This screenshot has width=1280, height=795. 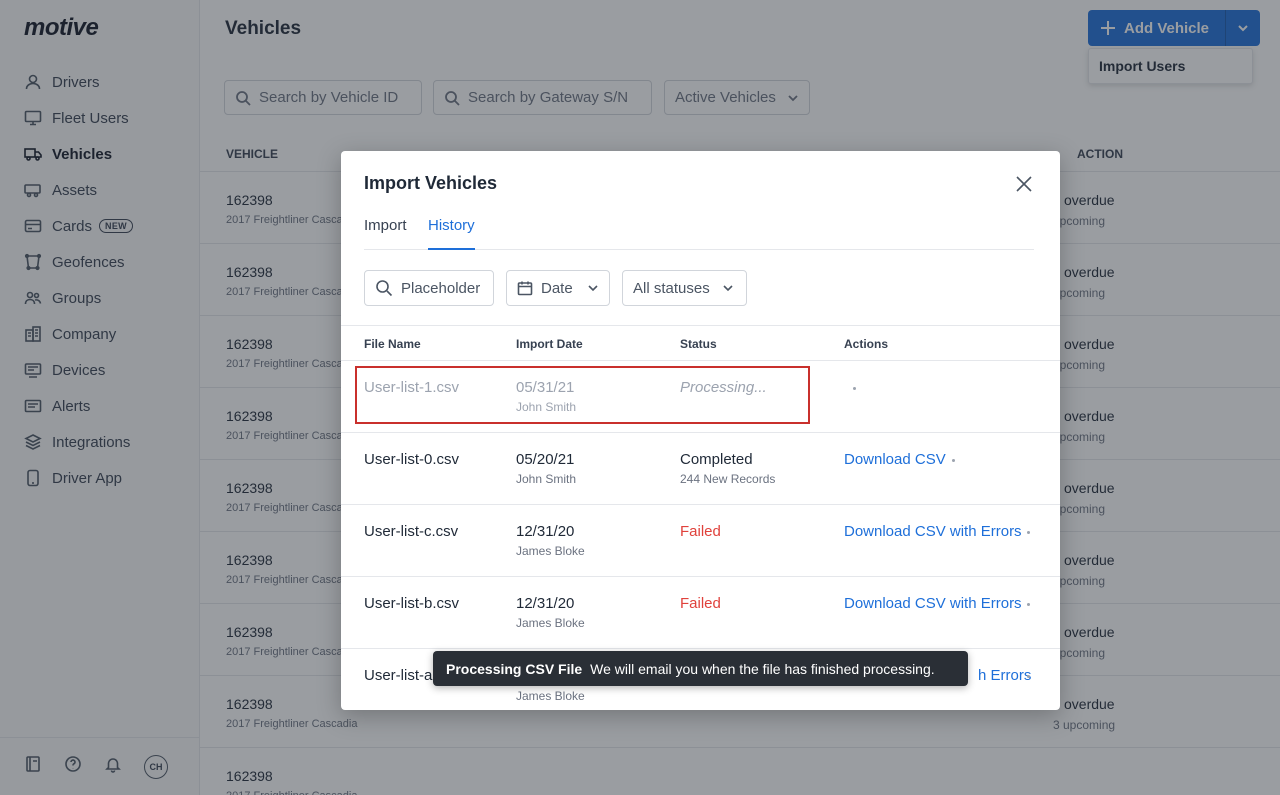 I want to click on download-csv-link: Download CSV, so click(x=895, y=459).